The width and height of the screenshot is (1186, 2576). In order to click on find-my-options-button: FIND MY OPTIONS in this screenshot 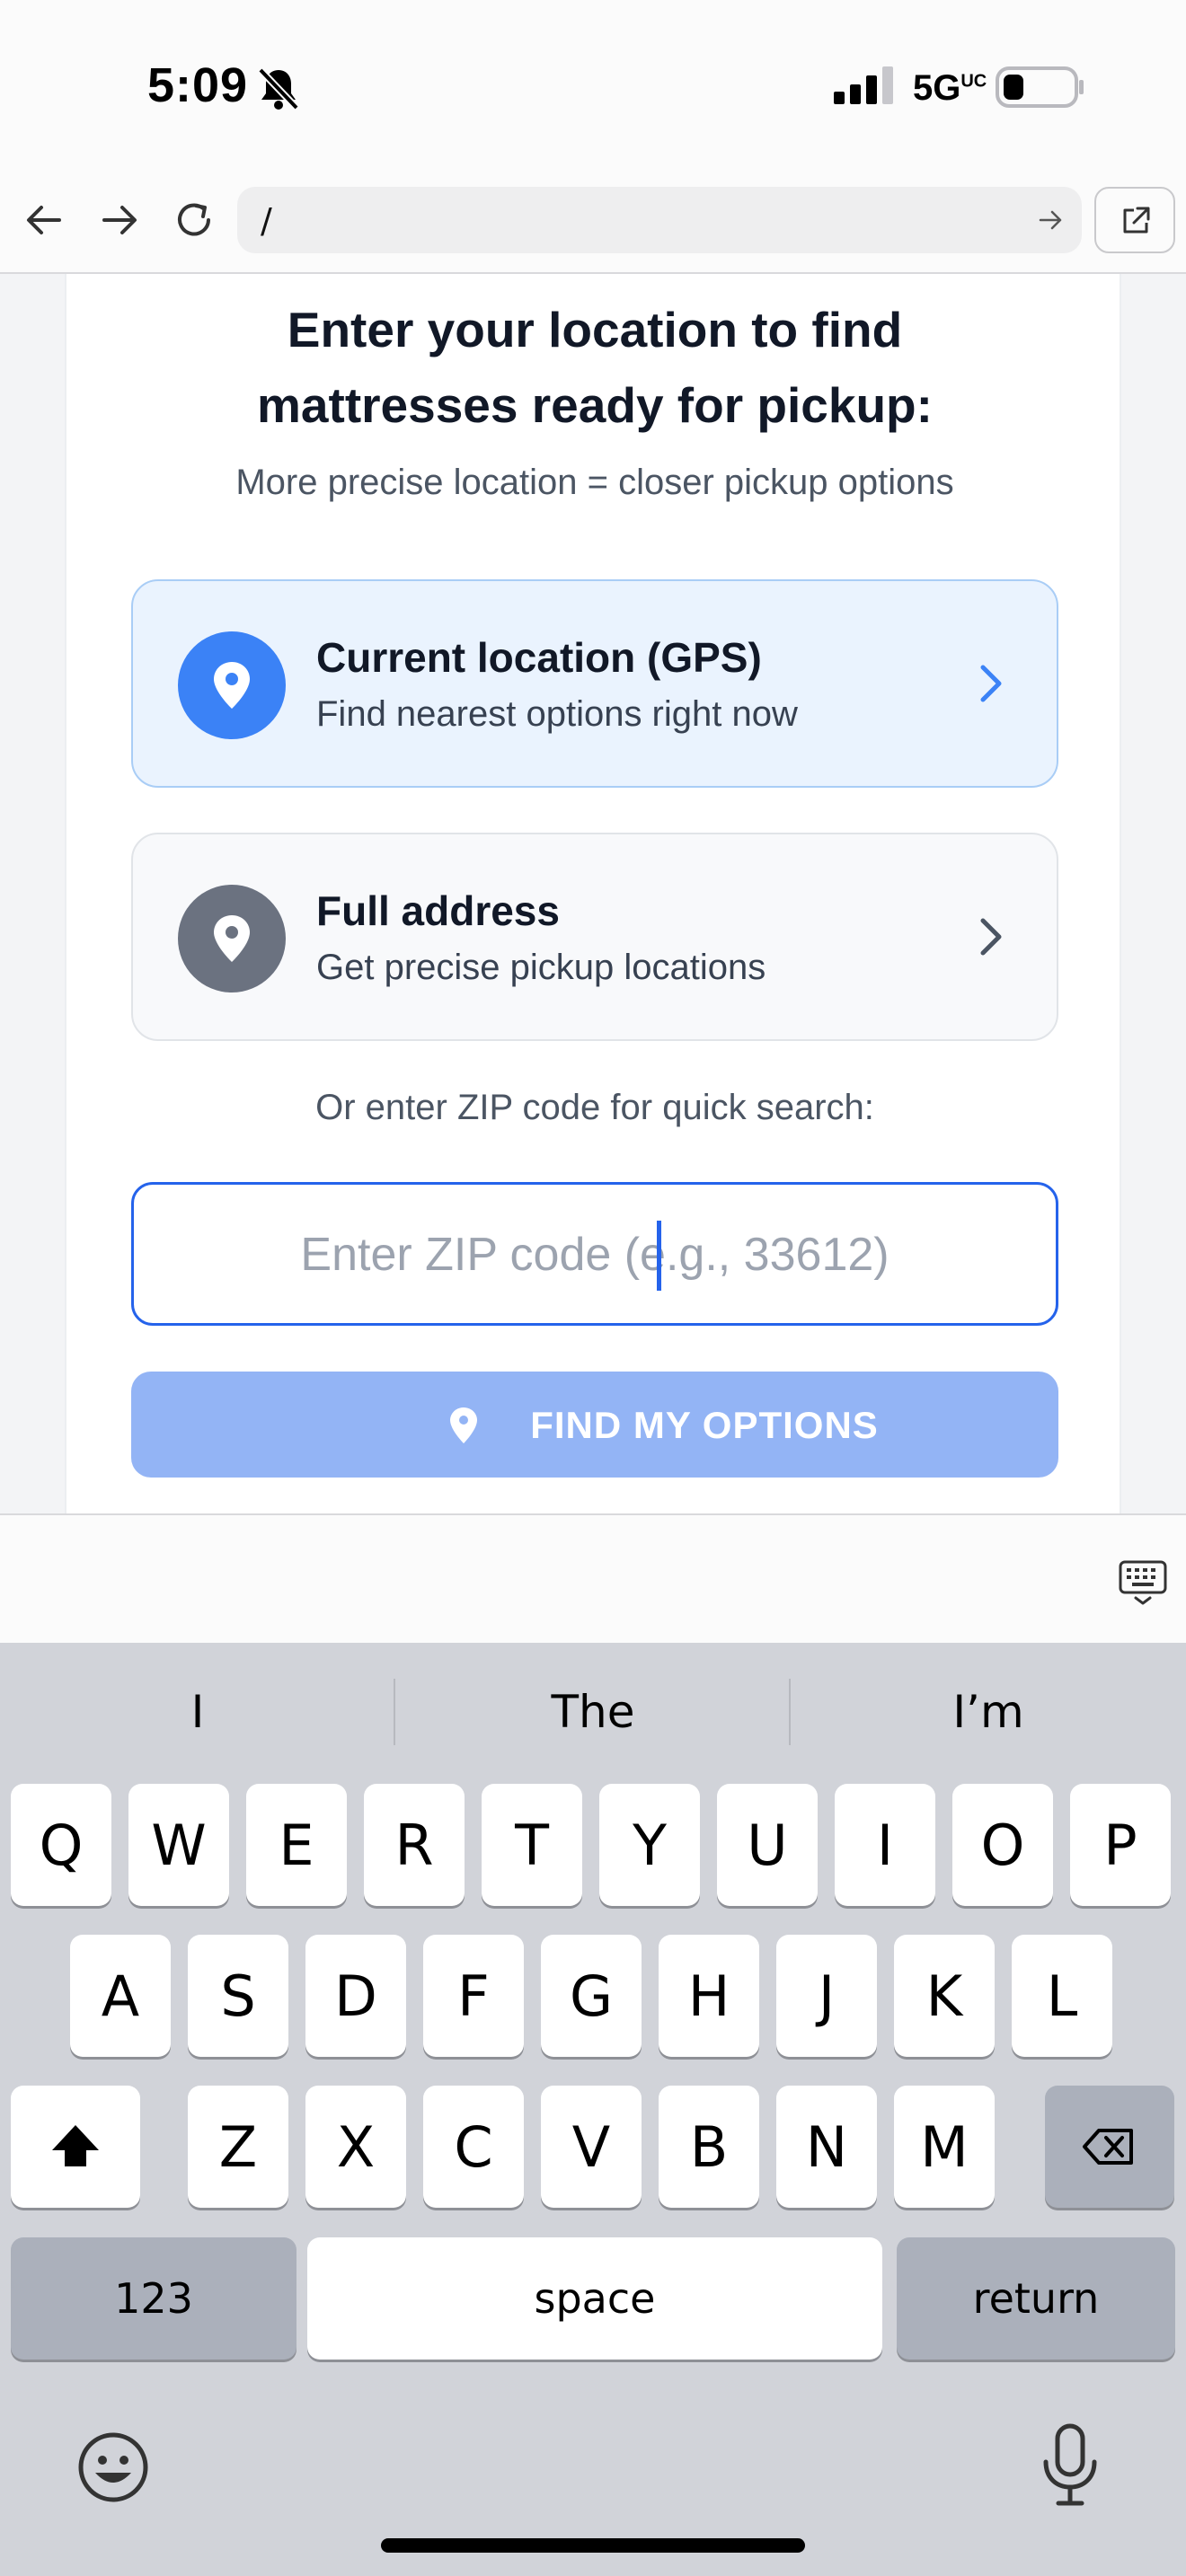, I will do `click(594, 1425)`.